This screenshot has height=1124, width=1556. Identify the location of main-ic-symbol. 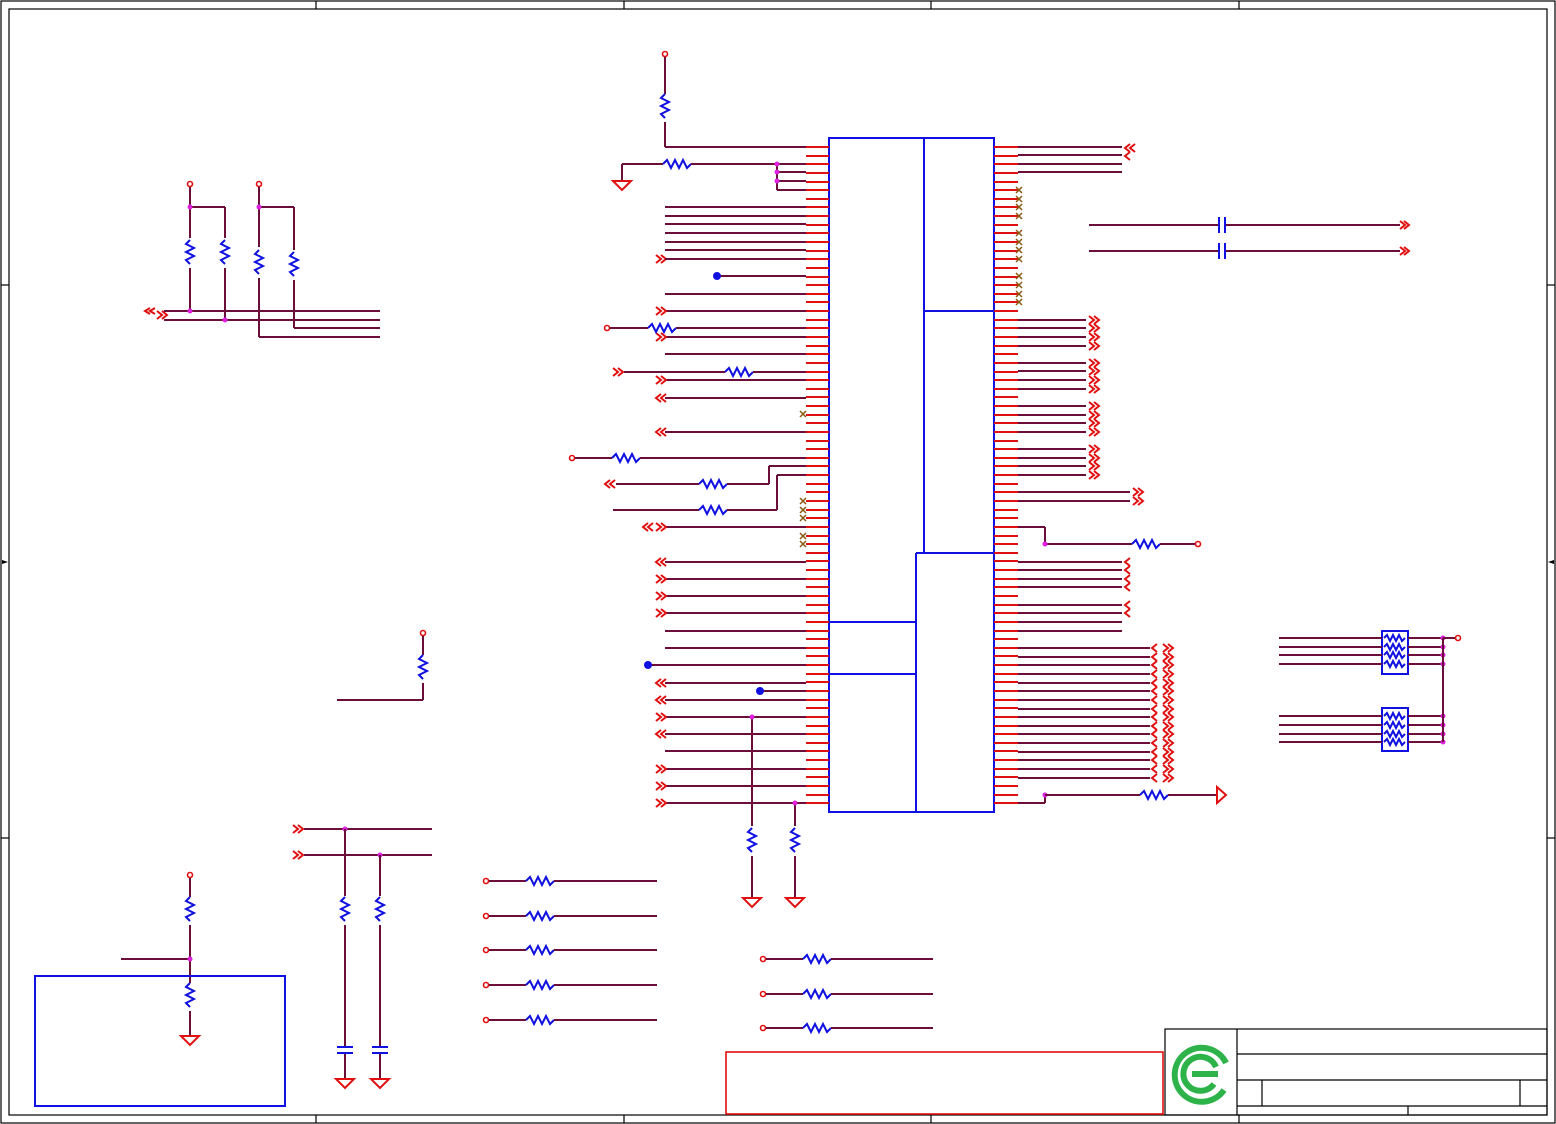
(911, 475).